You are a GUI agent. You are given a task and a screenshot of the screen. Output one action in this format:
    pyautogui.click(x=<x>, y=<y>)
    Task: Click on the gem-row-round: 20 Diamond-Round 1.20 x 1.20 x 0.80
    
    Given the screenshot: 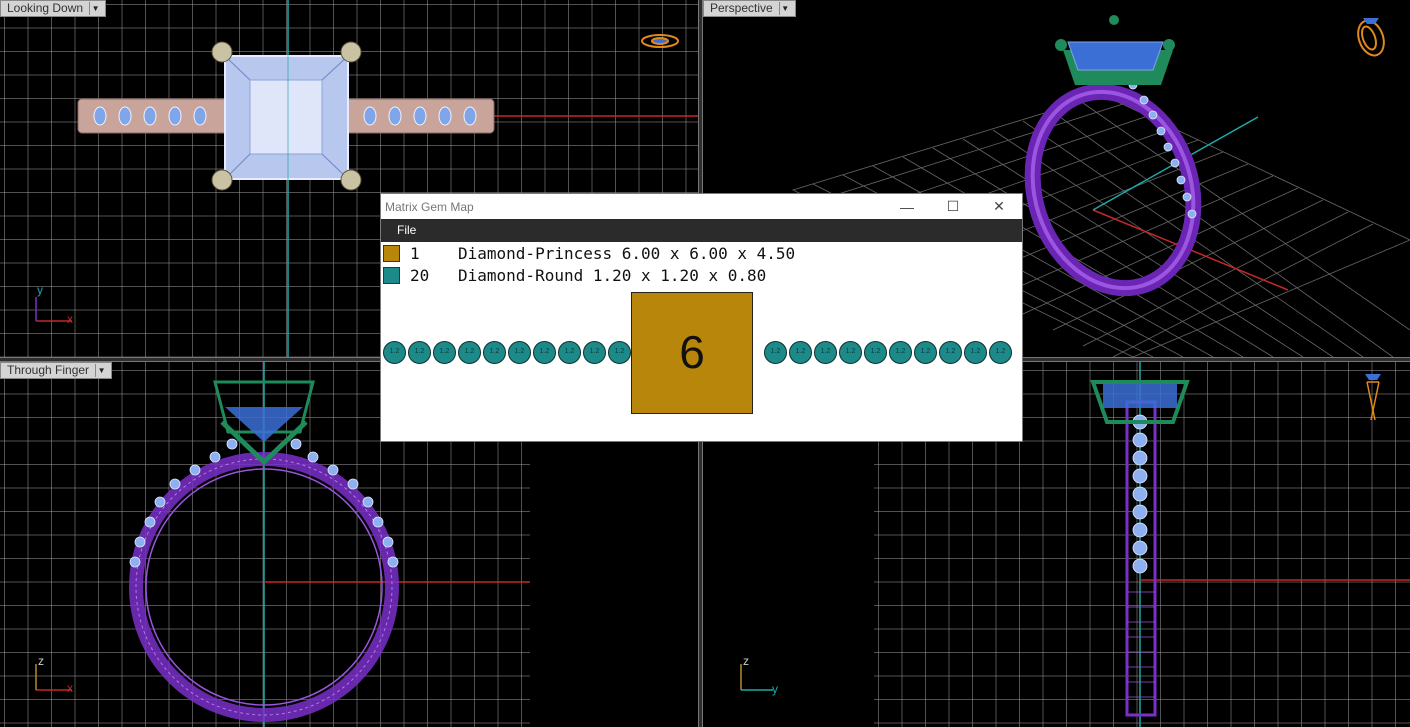 What is the action you would take?
    pyautogui.click(x=701, y=275)
    